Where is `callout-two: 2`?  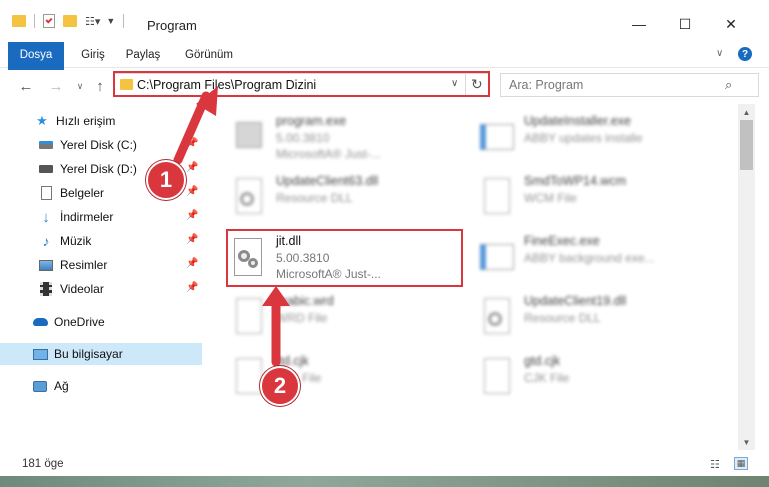 callout-two: 2 is located at coordinates (280, 386).